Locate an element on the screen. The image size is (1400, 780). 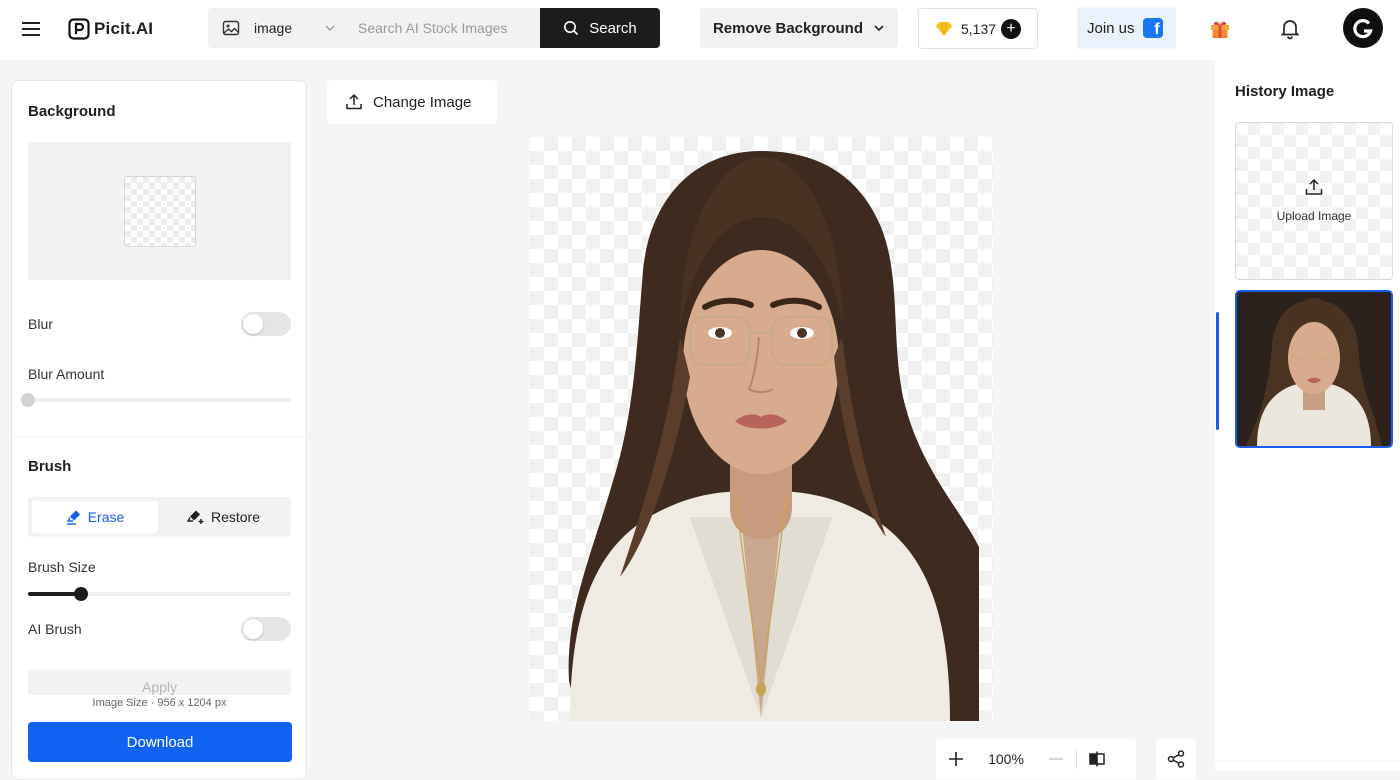
history-title: History Image is located at coordinates (1285, 91).